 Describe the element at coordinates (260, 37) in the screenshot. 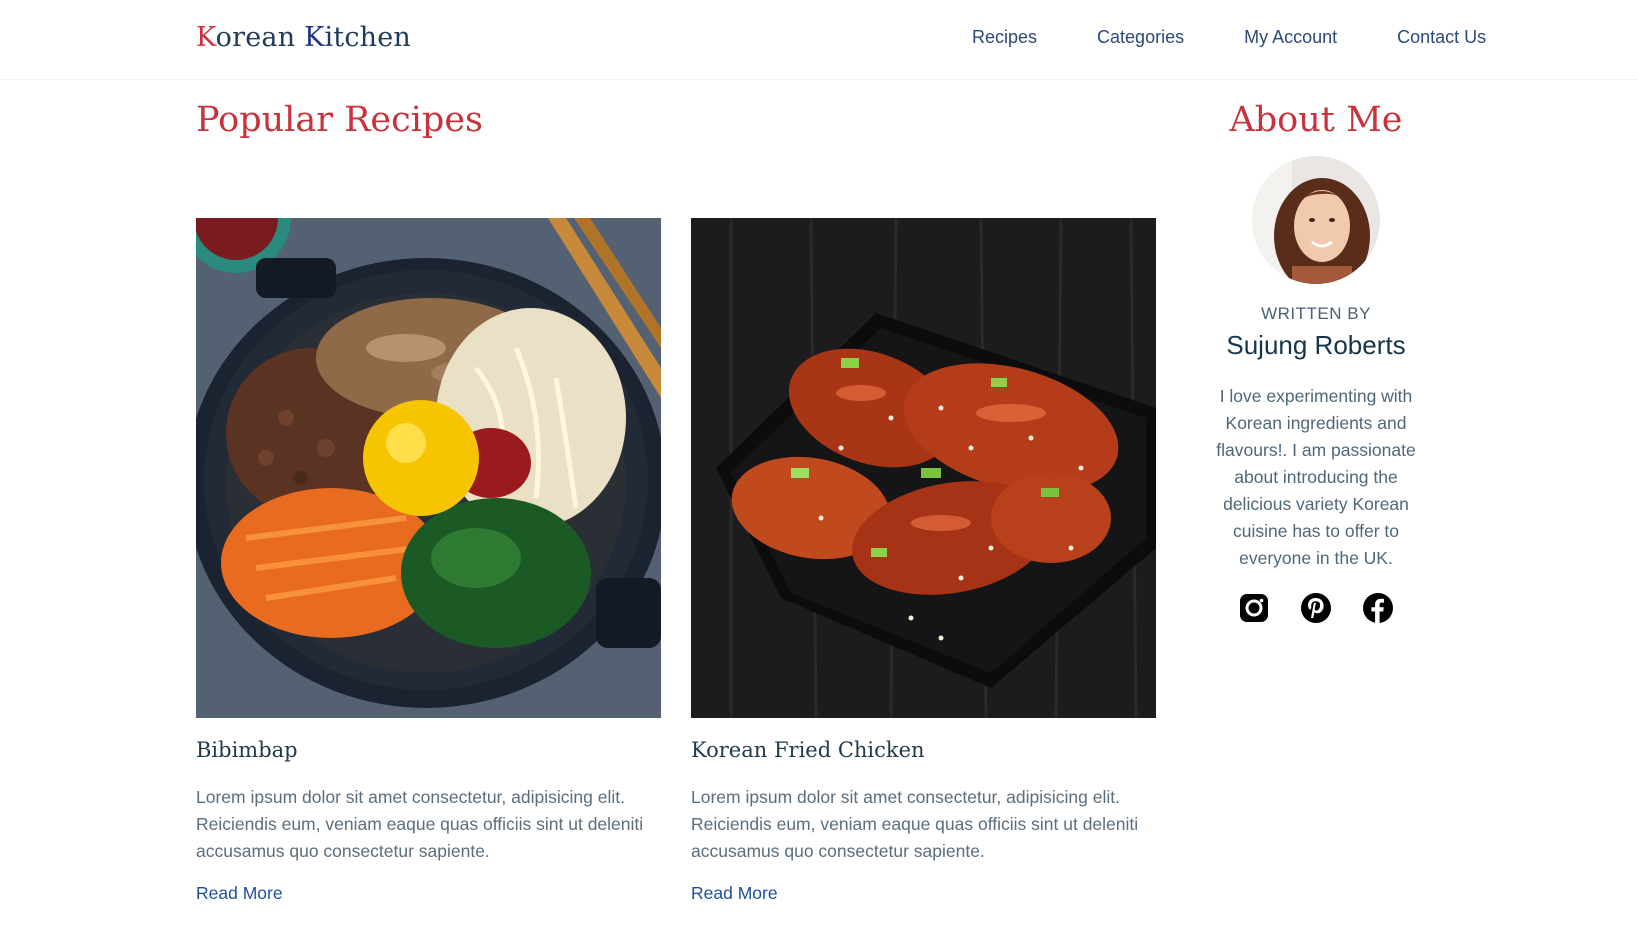

I see `logo-text-korean: orean` at that location.